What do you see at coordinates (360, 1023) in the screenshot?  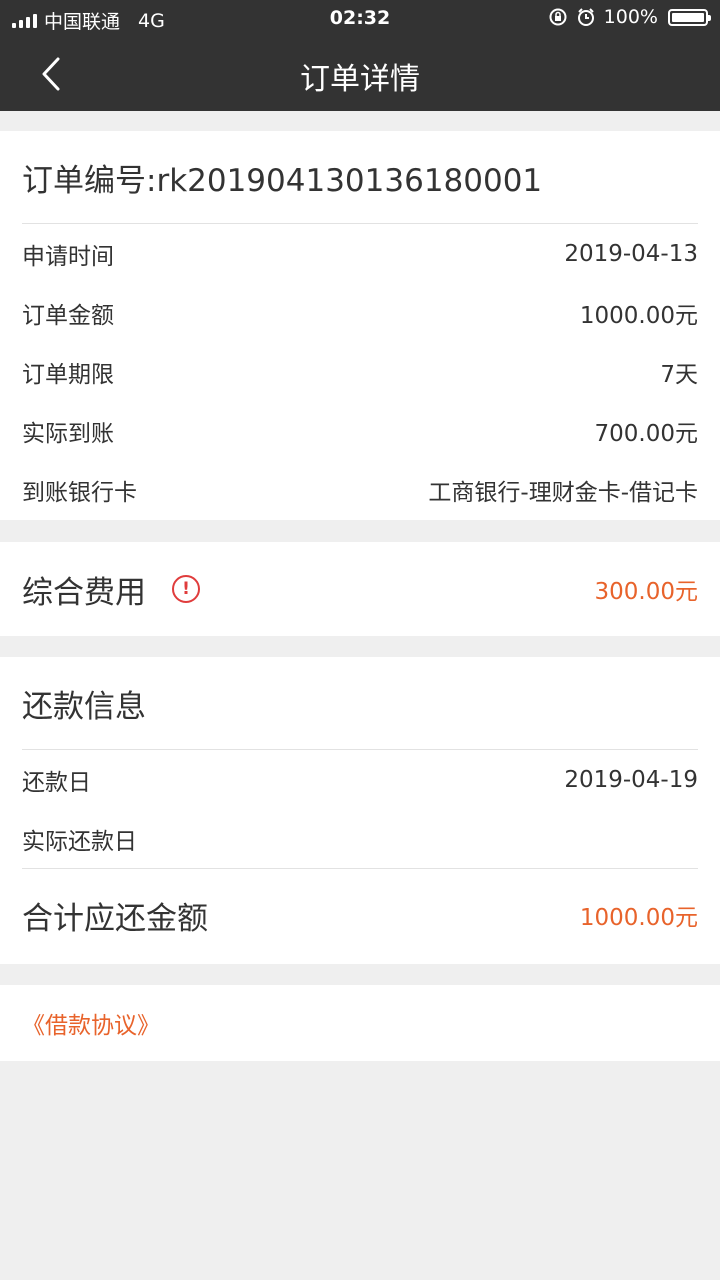 I see `agreement-card: 《借款协议》` at bounding box center [360, 1023].